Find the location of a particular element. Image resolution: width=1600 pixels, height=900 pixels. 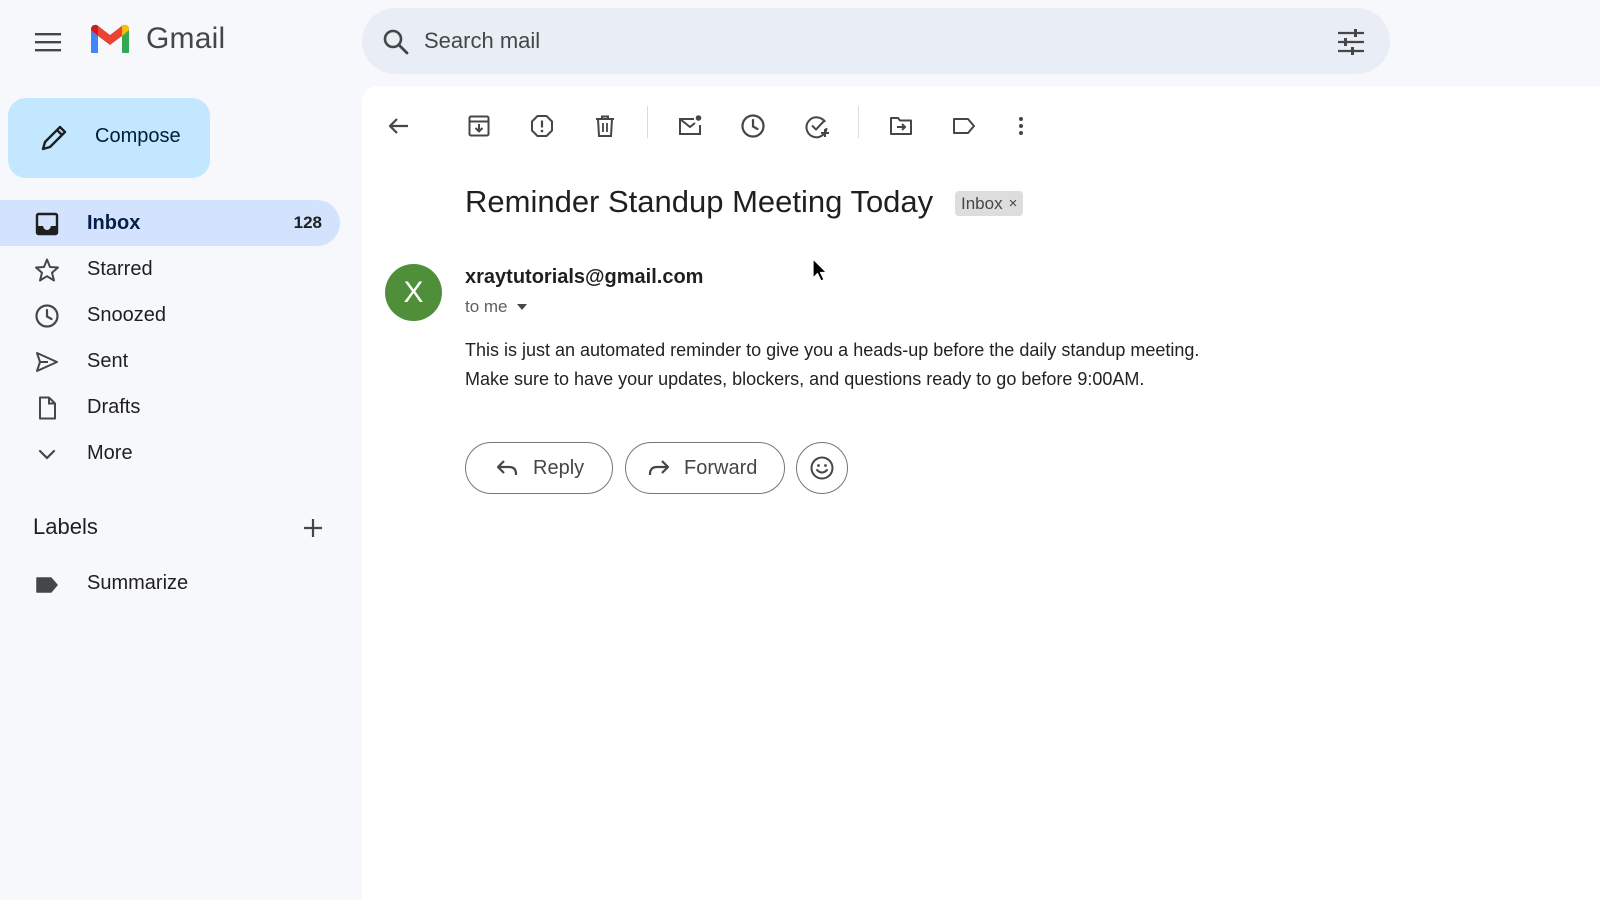

sidebar-item-sent: Sent is located at coordinates (170, 361).